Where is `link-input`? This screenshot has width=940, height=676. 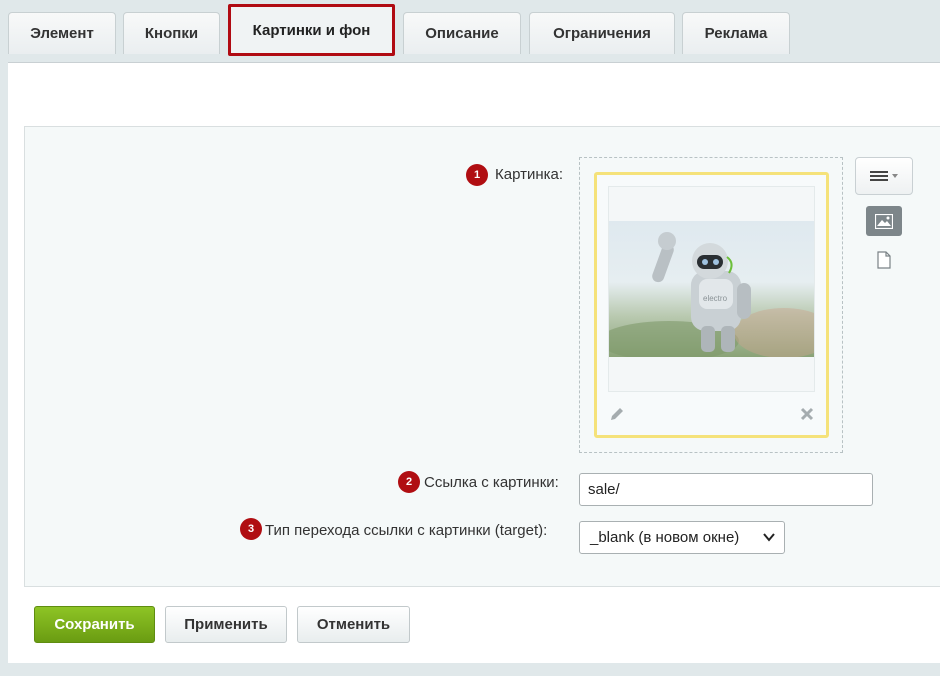
link-input is located at coordinates (726, 489).